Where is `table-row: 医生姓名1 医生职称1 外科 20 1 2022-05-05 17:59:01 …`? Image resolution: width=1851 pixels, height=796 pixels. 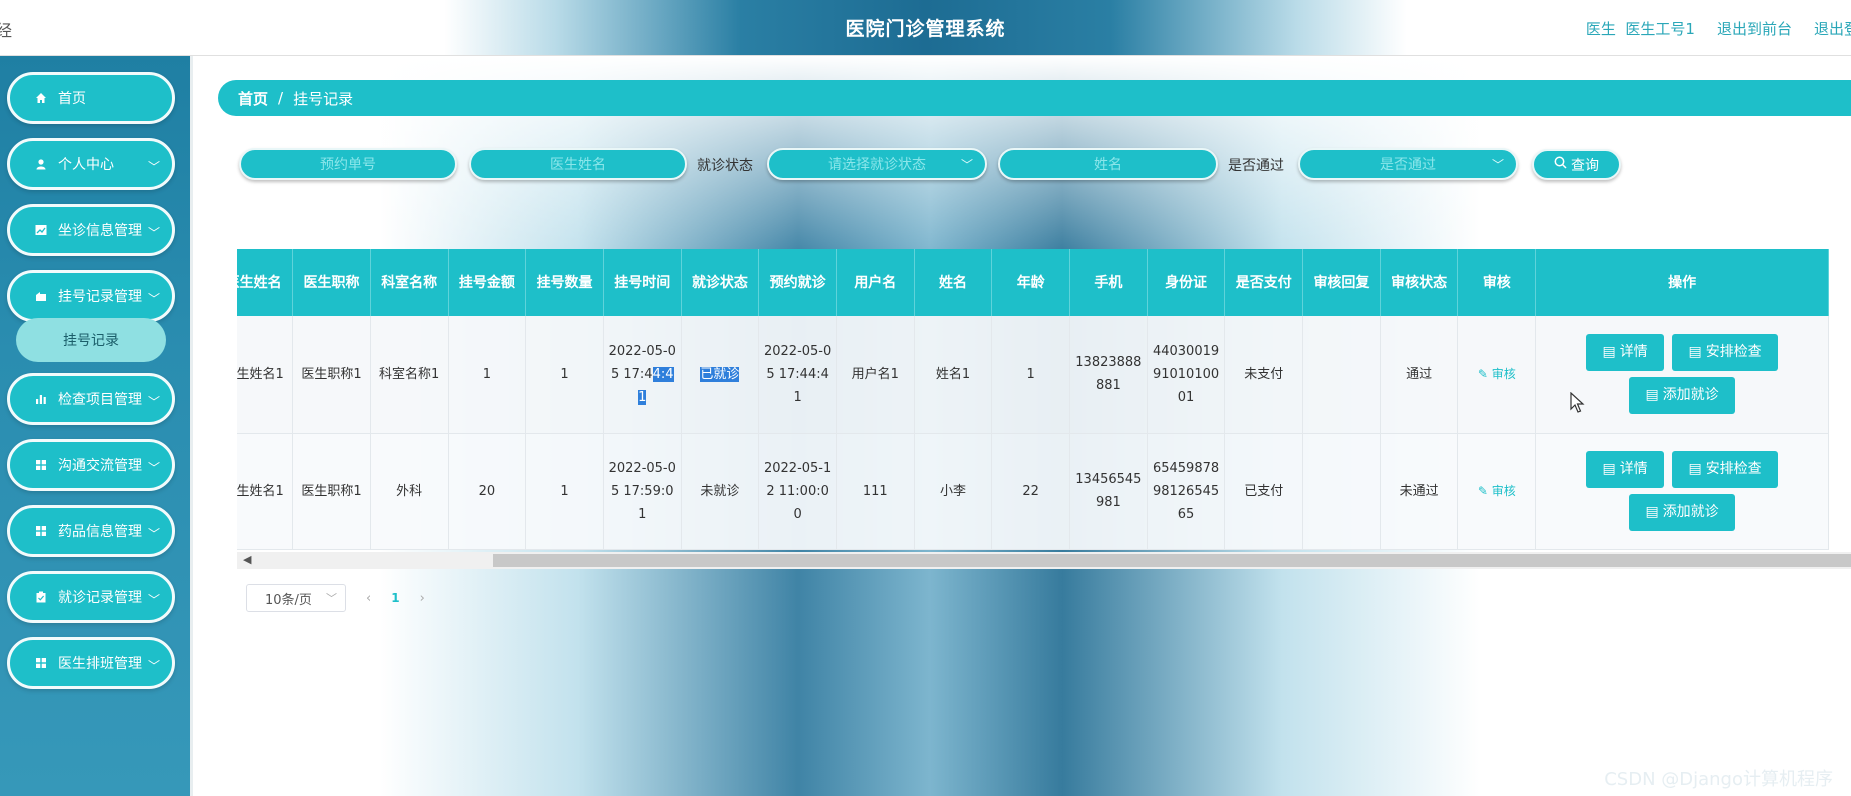
table-row: 医生姓名1 医生职称1 外科 20 1 2022-05-05 17:59:01 … is located at coordinates (1033, 491).